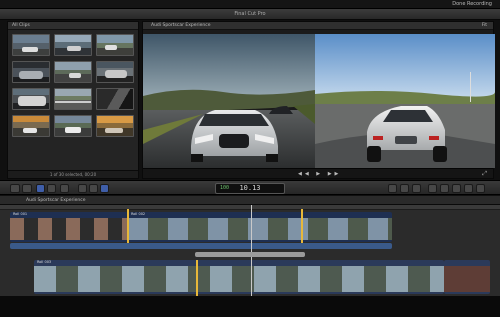 Image resolution: width=500 pixels, height=317 pixels. I want to click on inspector-icon, so click(416, 188).